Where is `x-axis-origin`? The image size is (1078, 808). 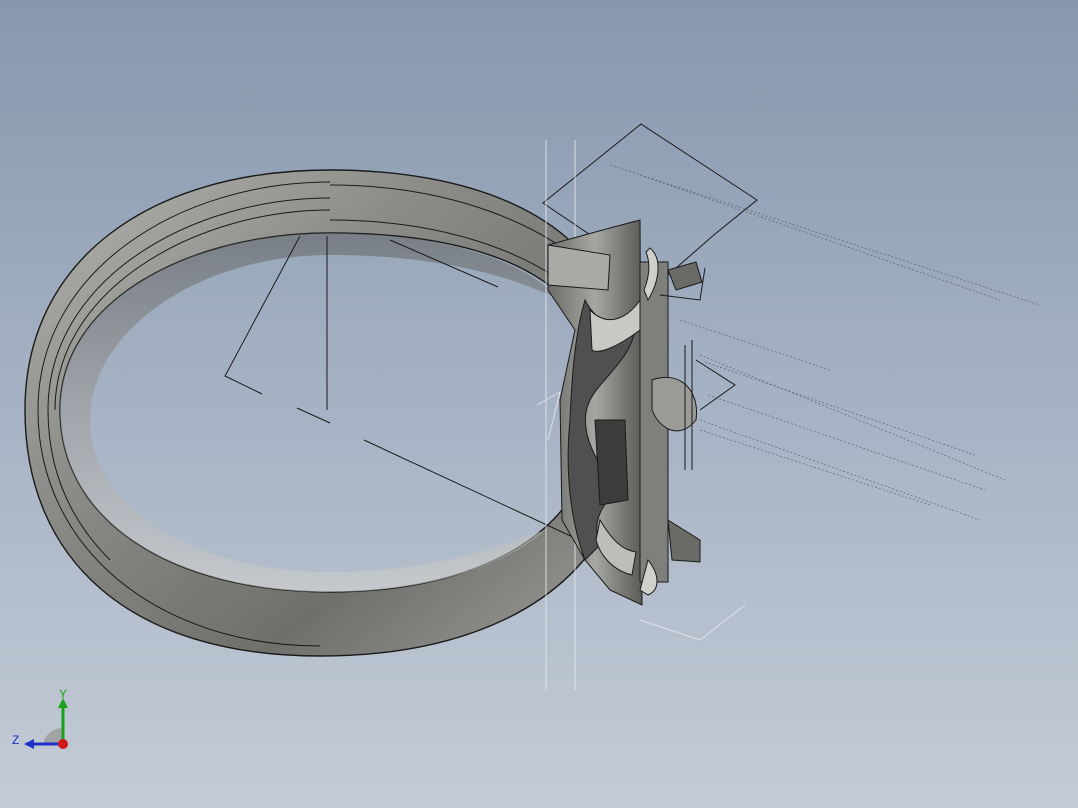
x-axis-origin is located at coordinates (63, 744).